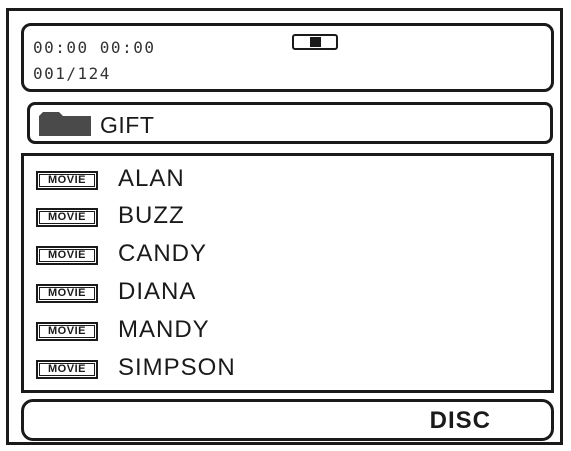 This screenshot has height=451, width=571. What do you see at coordinates (72, 73) in the screenshot?
I see `track-counter: 001/124` at bounding box center [72, 73].